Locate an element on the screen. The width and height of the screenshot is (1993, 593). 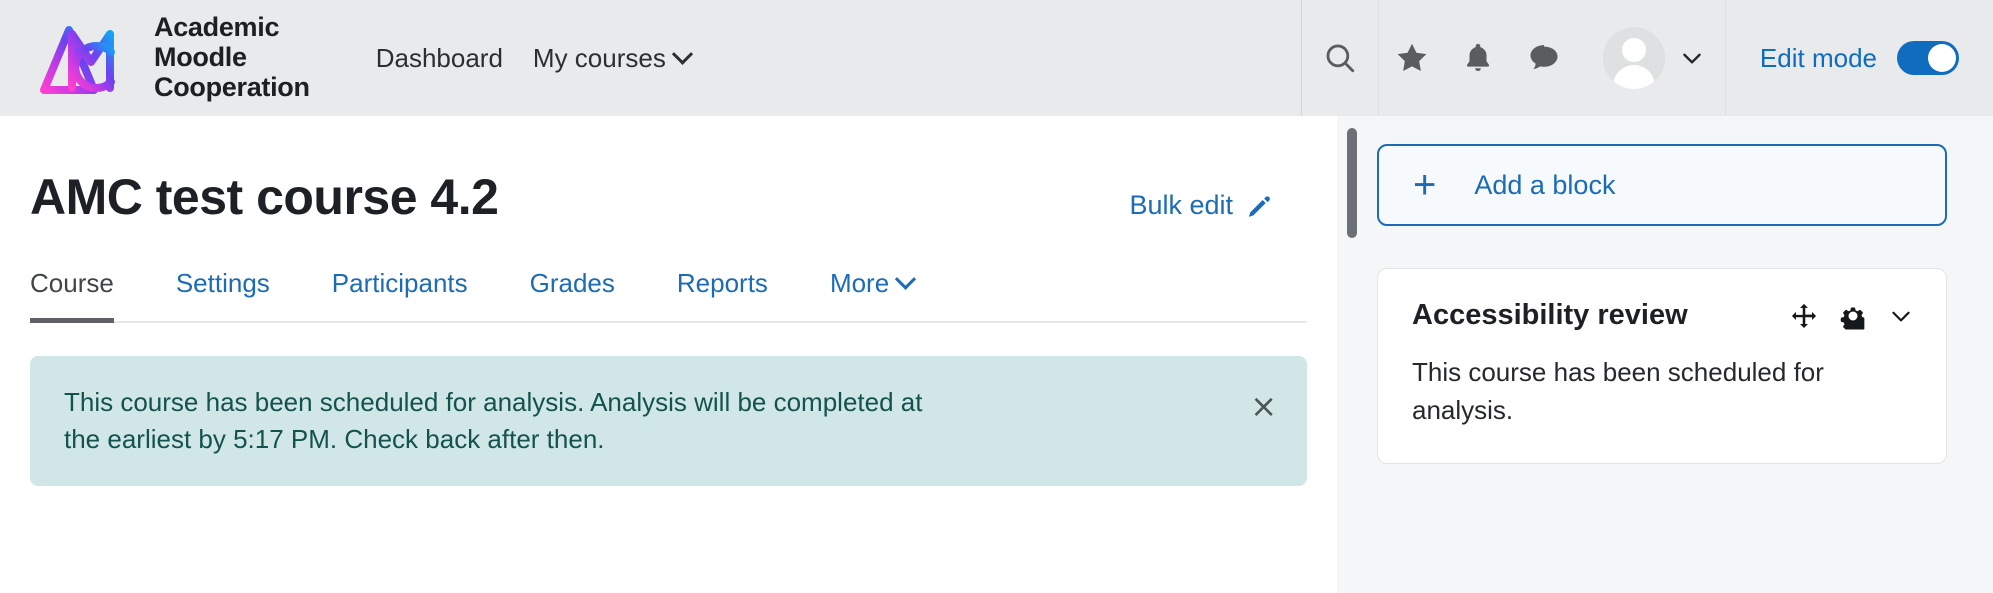
block-header: Accessibility review is located at coordinates (1663, 315).